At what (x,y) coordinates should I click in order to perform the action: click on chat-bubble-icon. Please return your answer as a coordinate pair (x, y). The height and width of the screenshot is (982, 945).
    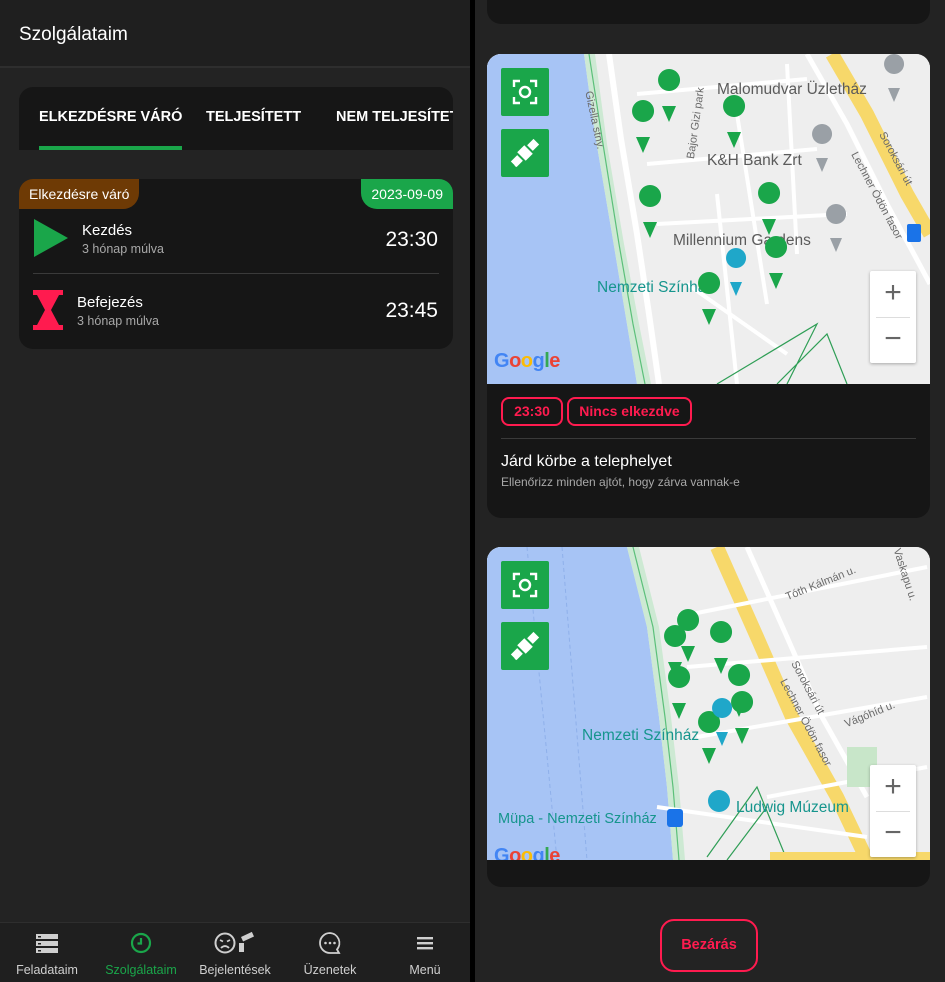
    Looking at the image, I should click on (330, 943).